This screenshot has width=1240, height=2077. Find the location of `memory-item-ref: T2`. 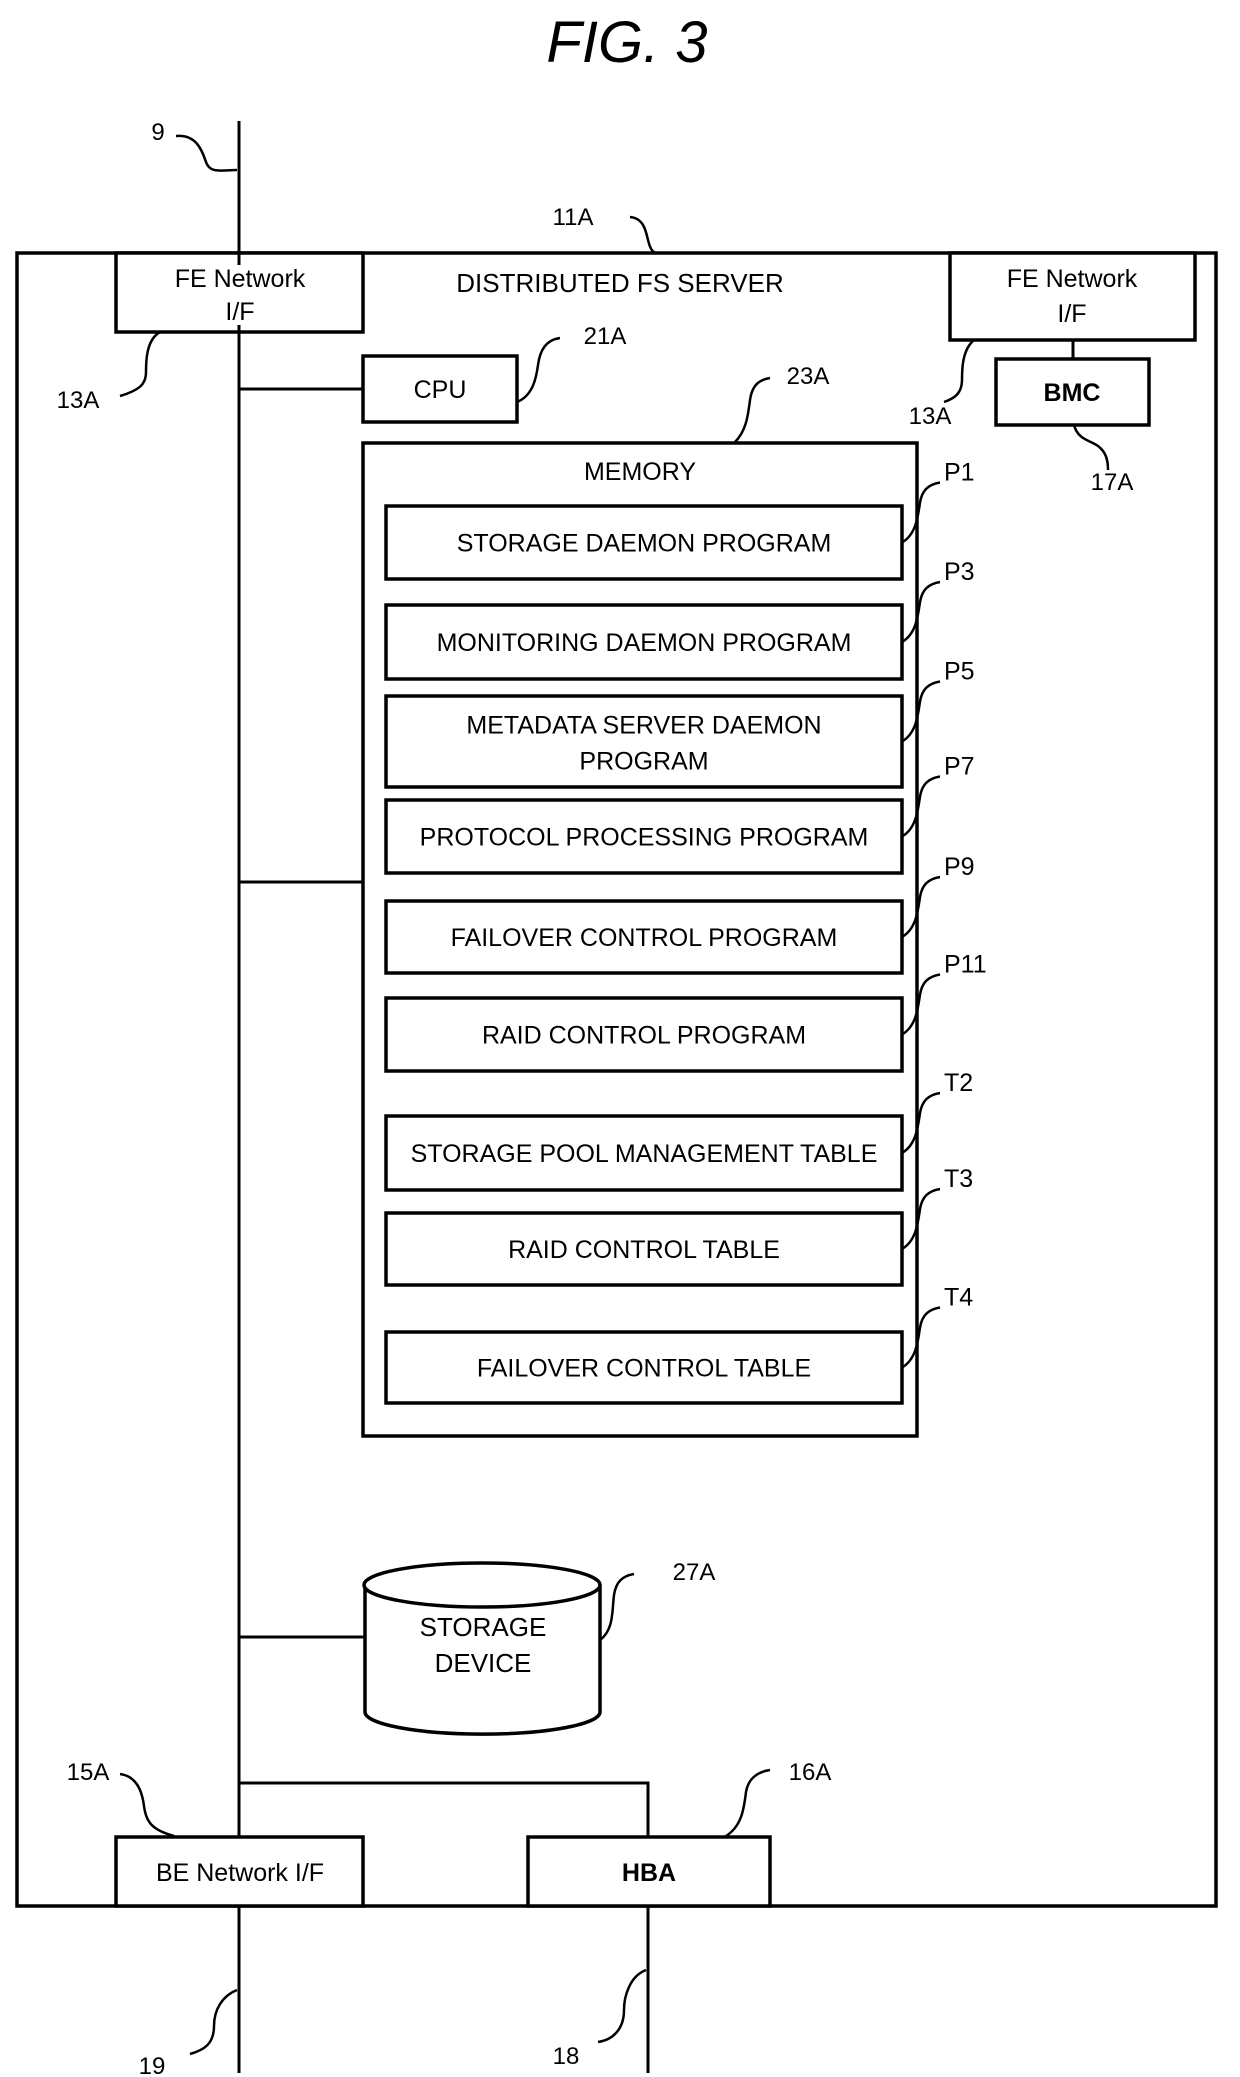

memory-item-ref: T2 is located at coordinates (958, 1083).